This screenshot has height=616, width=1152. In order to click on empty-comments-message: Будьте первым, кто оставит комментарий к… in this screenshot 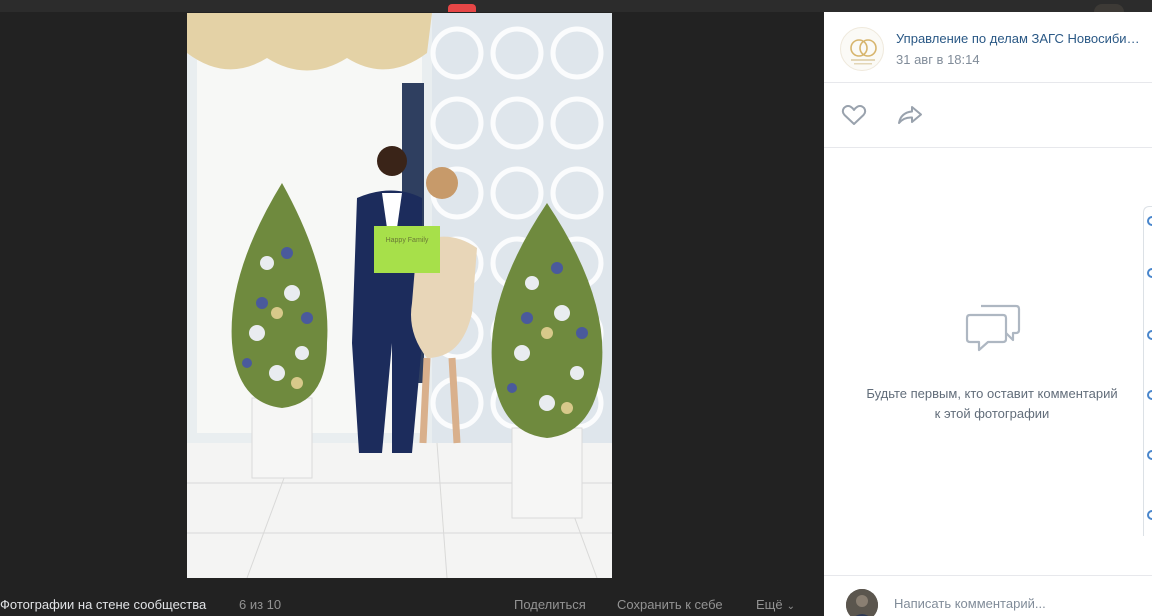, I will do `click(992, 403)`.